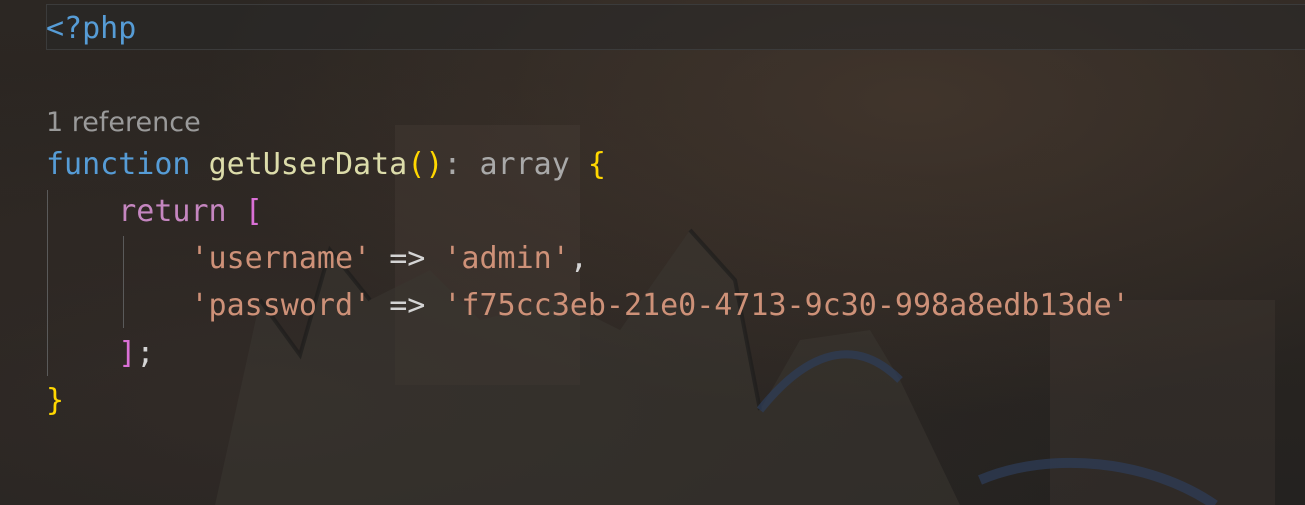 Image resolution: width=1305 pixels, height=505 pixels. Describe the element at coordinates (253, 211) in the screenshot. I see `open-bracket: [` at that location.